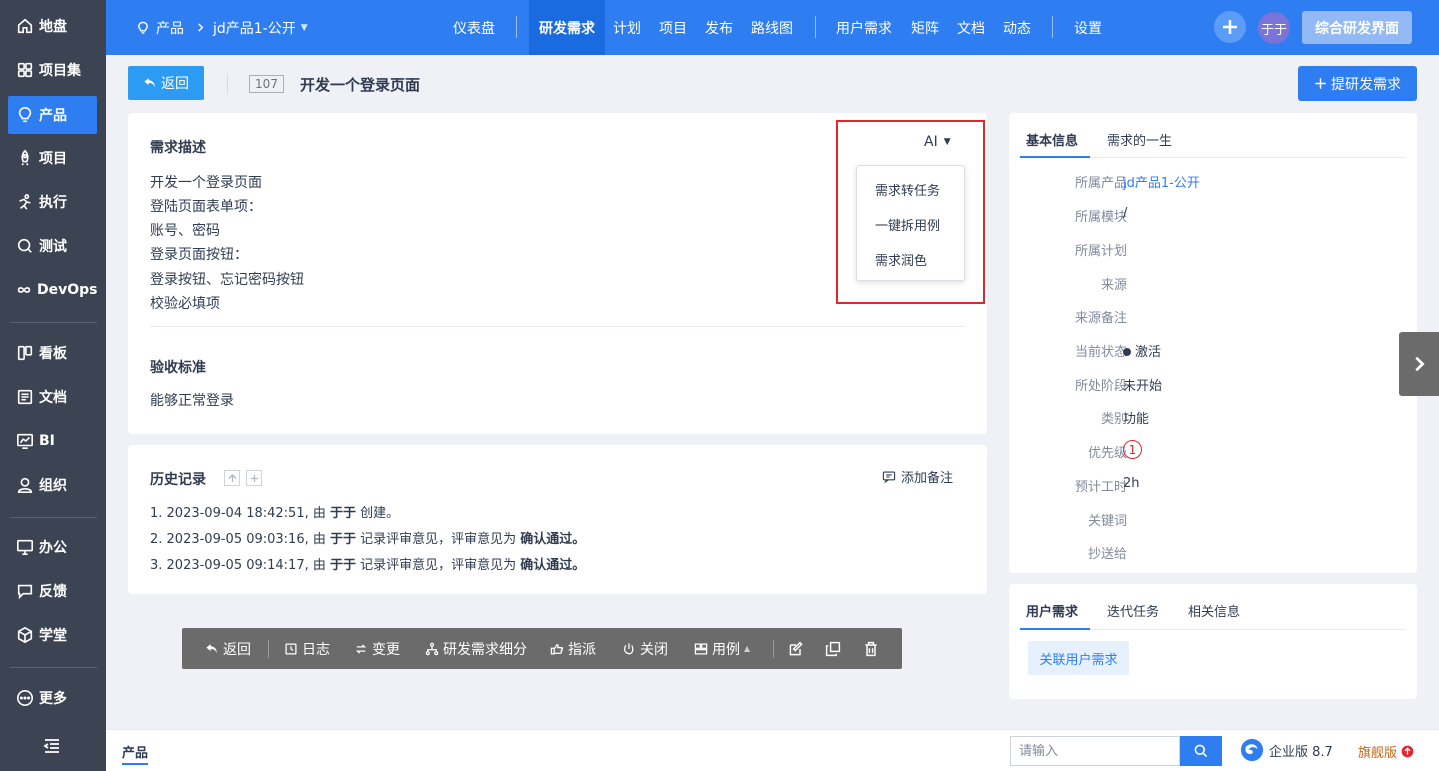 Image resolution: width=1439 pixels, height=771 pixels. What do you see at coordinates (567, 27) in the screenshot?
I see `nav-story: 研发需求` at bounding box center [567, 27].